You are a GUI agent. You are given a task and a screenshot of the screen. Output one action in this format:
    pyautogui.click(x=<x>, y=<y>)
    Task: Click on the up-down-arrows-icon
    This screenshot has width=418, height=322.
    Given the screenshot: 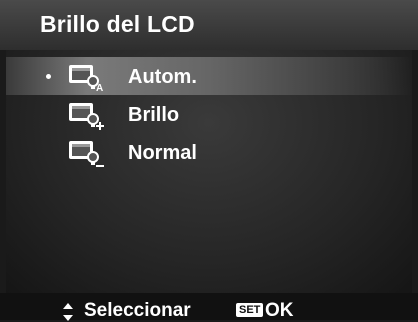 What is the action you would take?
    pyautogui.click(x=68, y=312)
    